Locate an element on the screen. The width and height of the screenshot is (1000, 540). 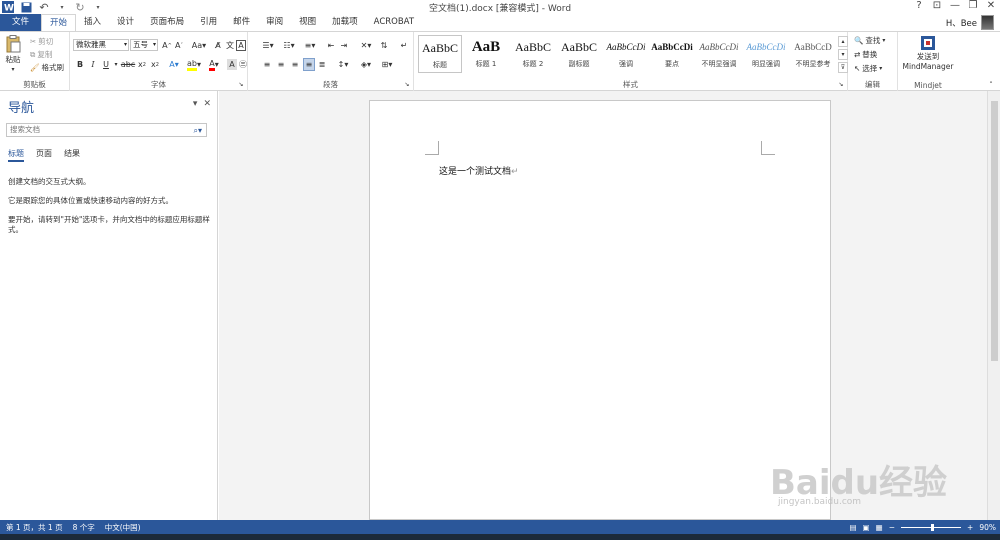
web-layout-icon: ▦ is located at coordinates (879, 527).